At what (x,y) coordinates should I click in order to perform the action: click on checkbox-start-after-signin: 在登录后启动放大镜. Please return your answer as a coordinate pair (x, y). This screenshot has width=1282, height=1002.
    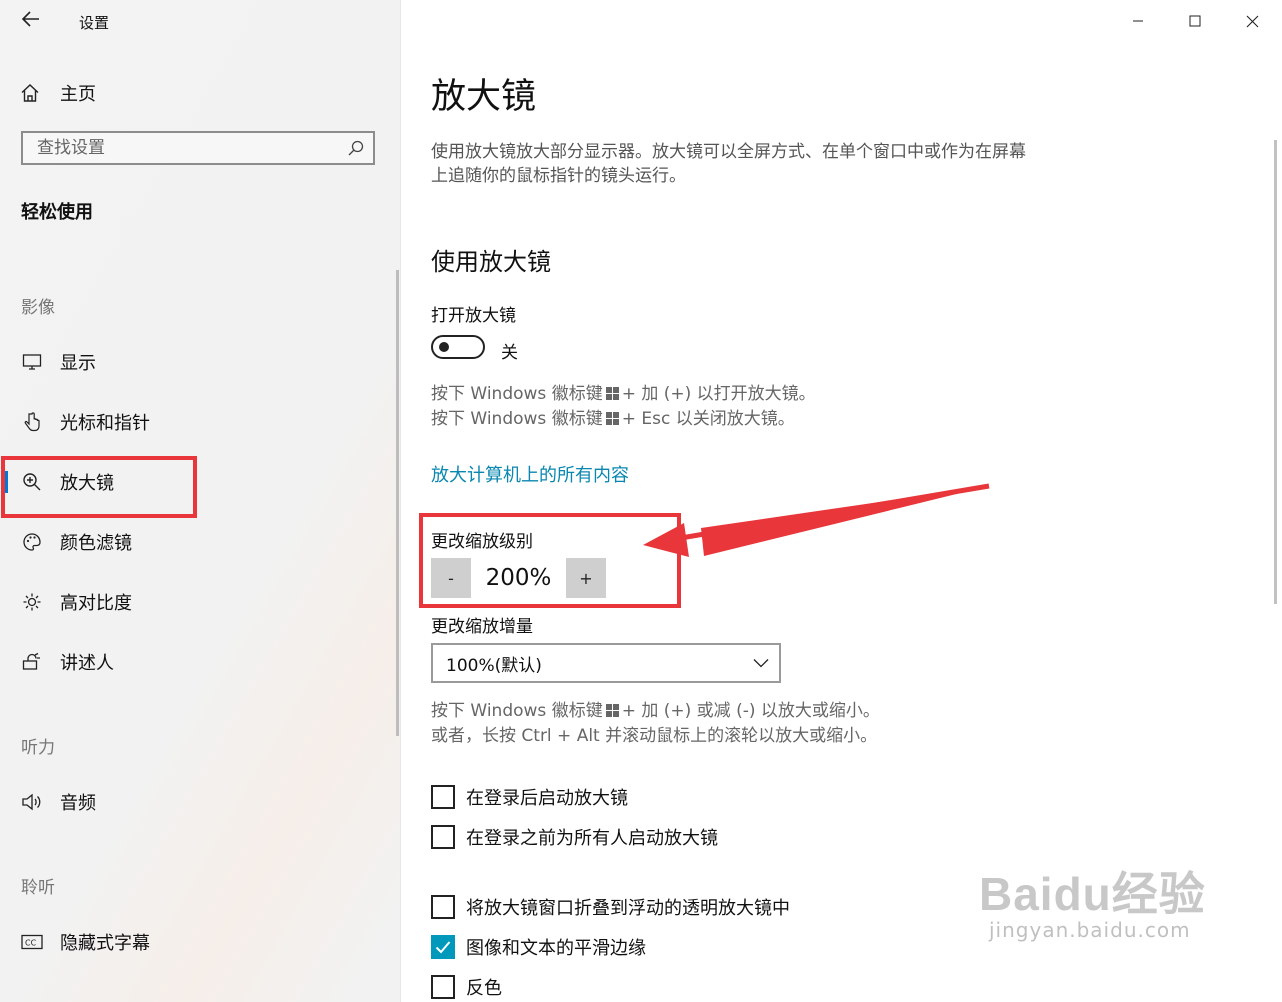
    Looking at the image, I should click on (529, 797).